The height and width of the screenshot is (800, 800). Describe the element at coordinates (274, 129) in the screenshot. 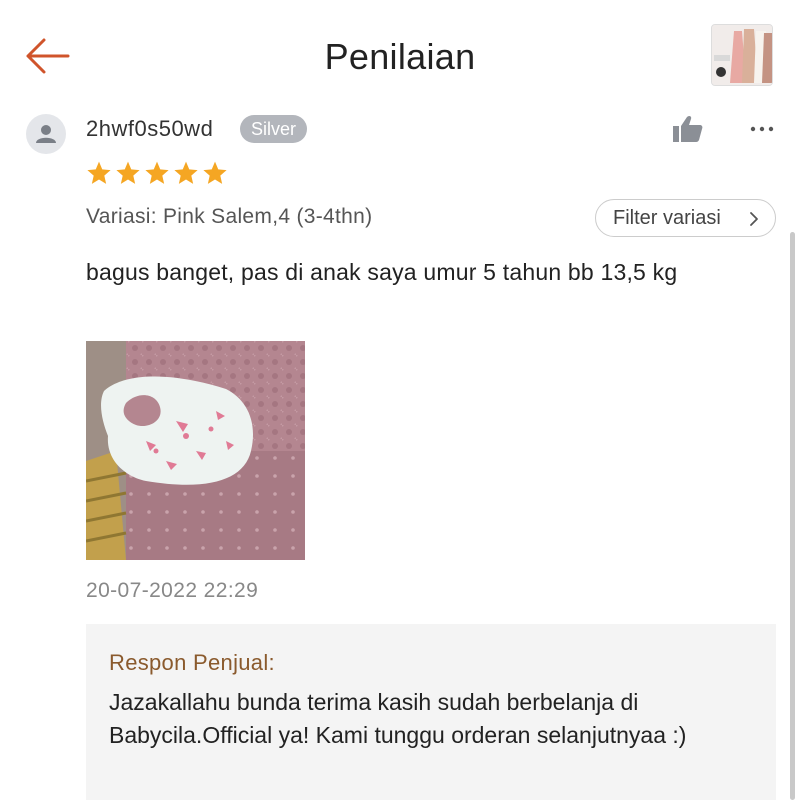

I see `member-badge: Silver` at that location.